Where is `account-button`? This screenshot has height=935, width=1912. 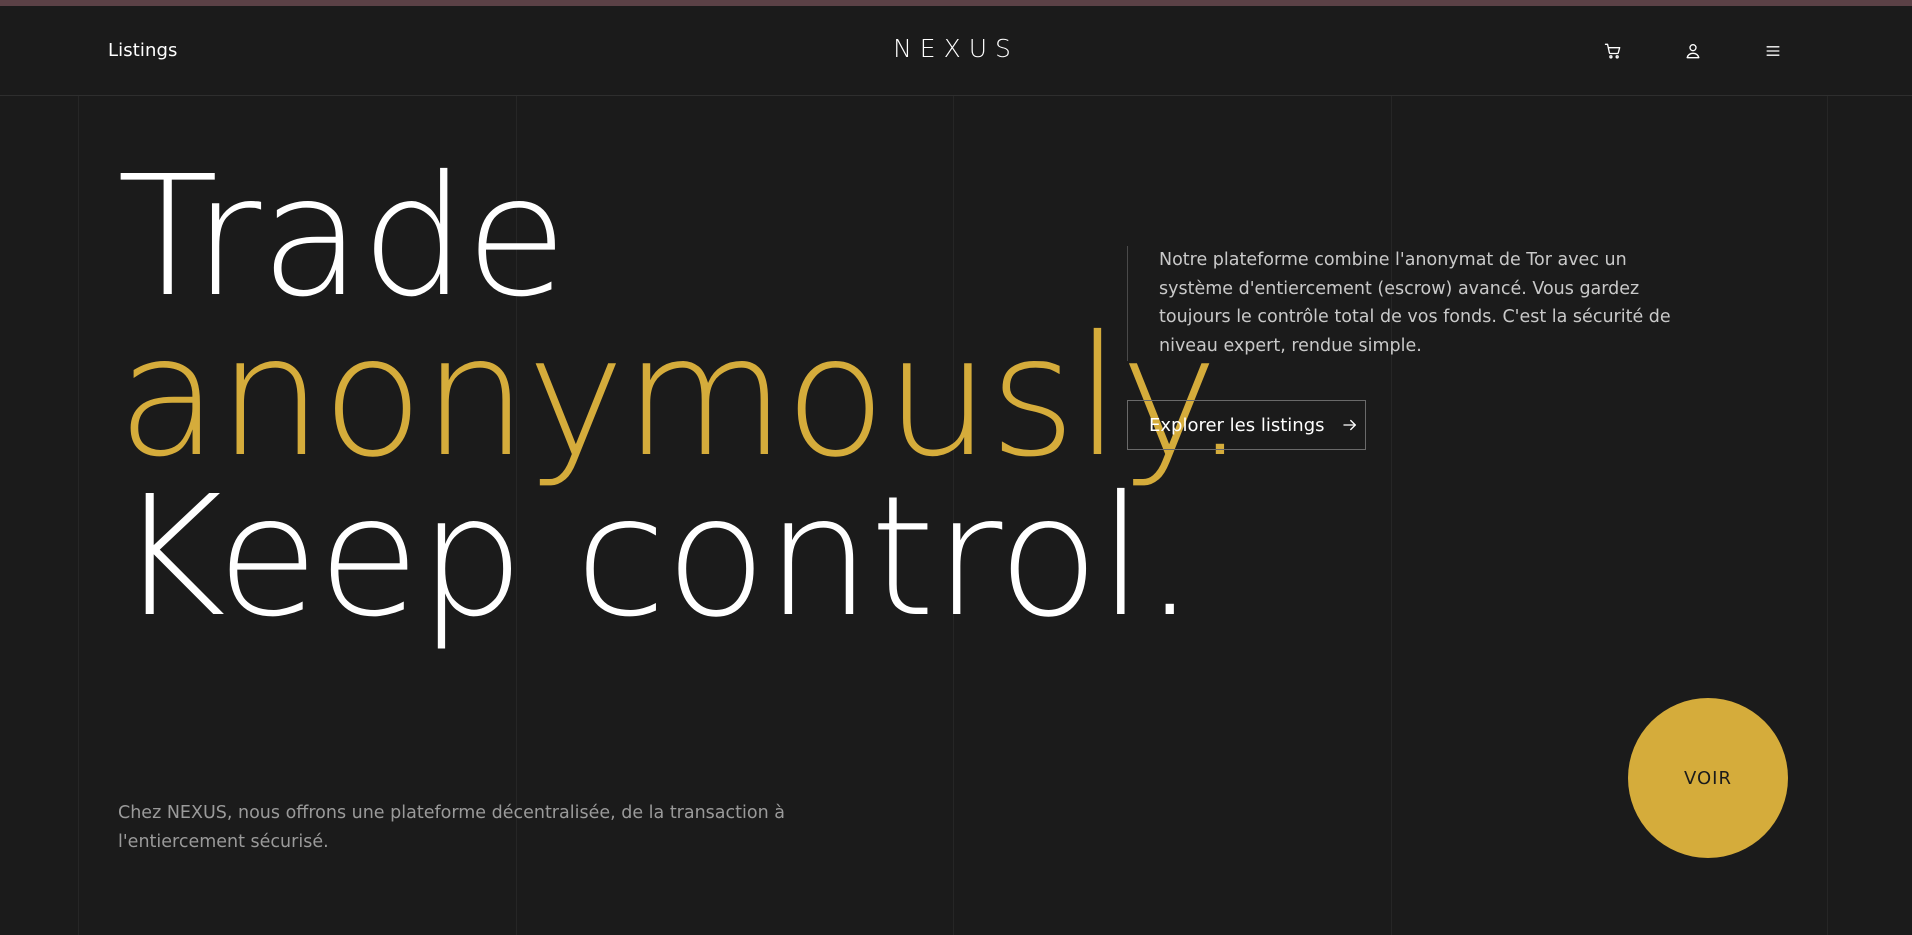 account-button is located at coordinates (1693, 51).